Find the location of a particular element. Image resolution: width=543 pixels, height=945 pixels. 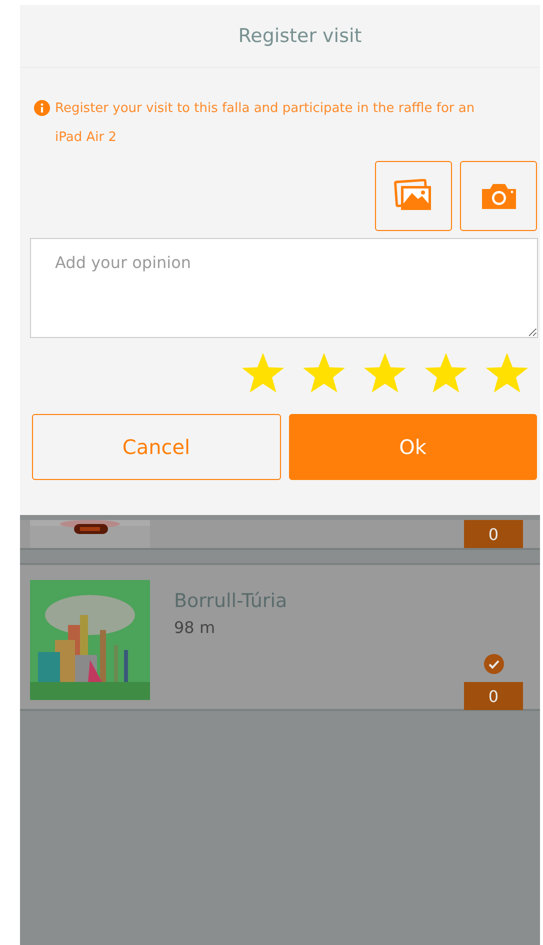

info-icon is located at coordinates (42, 108).